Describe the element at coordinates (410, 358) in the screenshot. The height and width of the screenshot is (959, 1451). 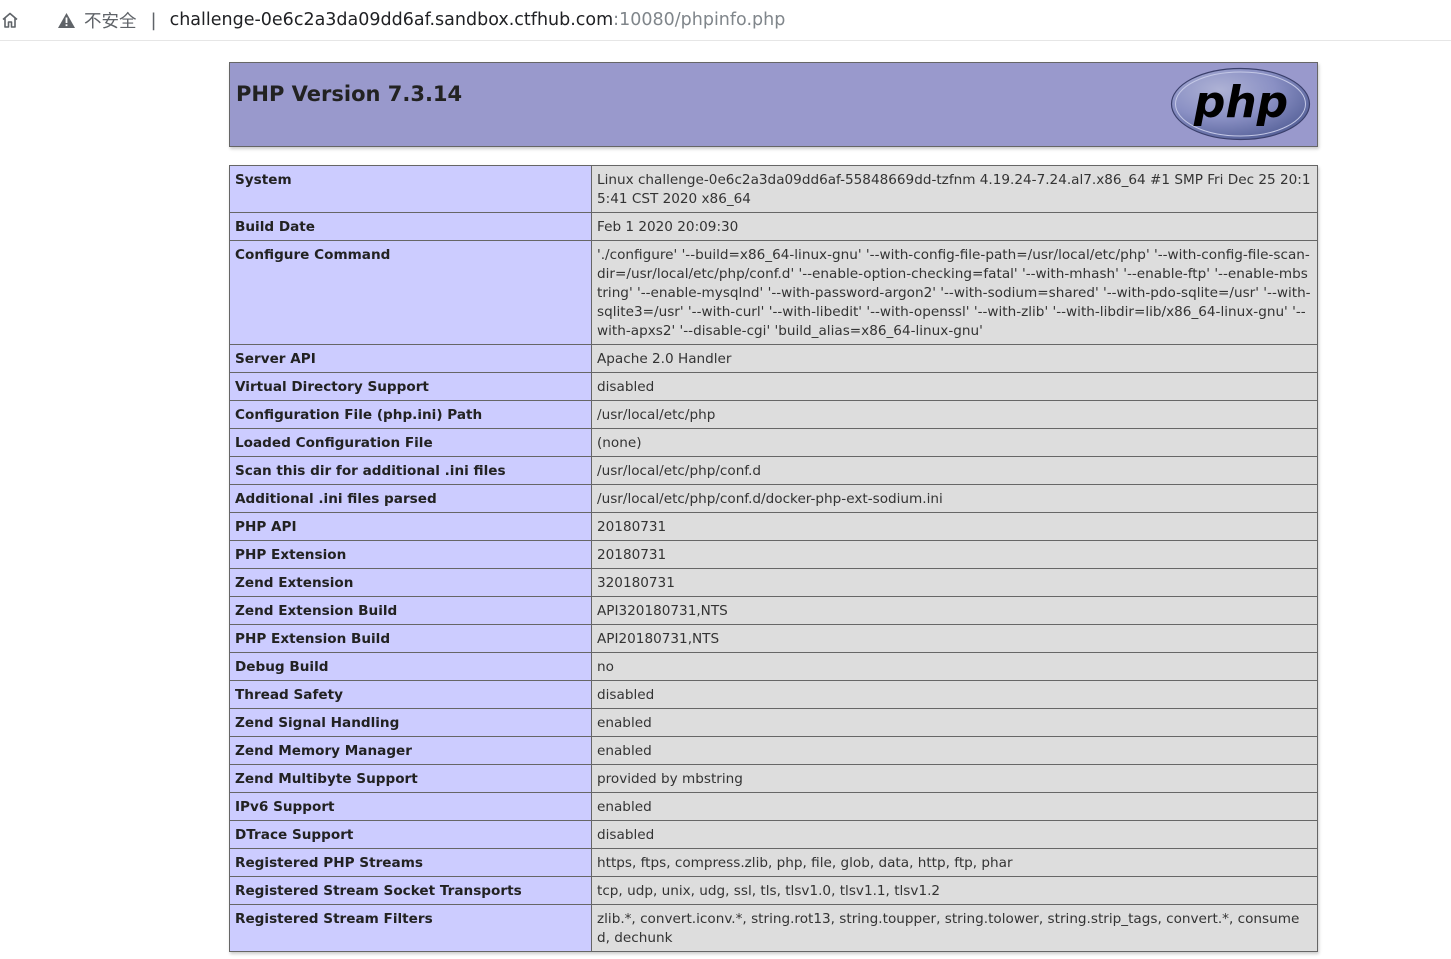
I see `row-key: Server API` at that location.